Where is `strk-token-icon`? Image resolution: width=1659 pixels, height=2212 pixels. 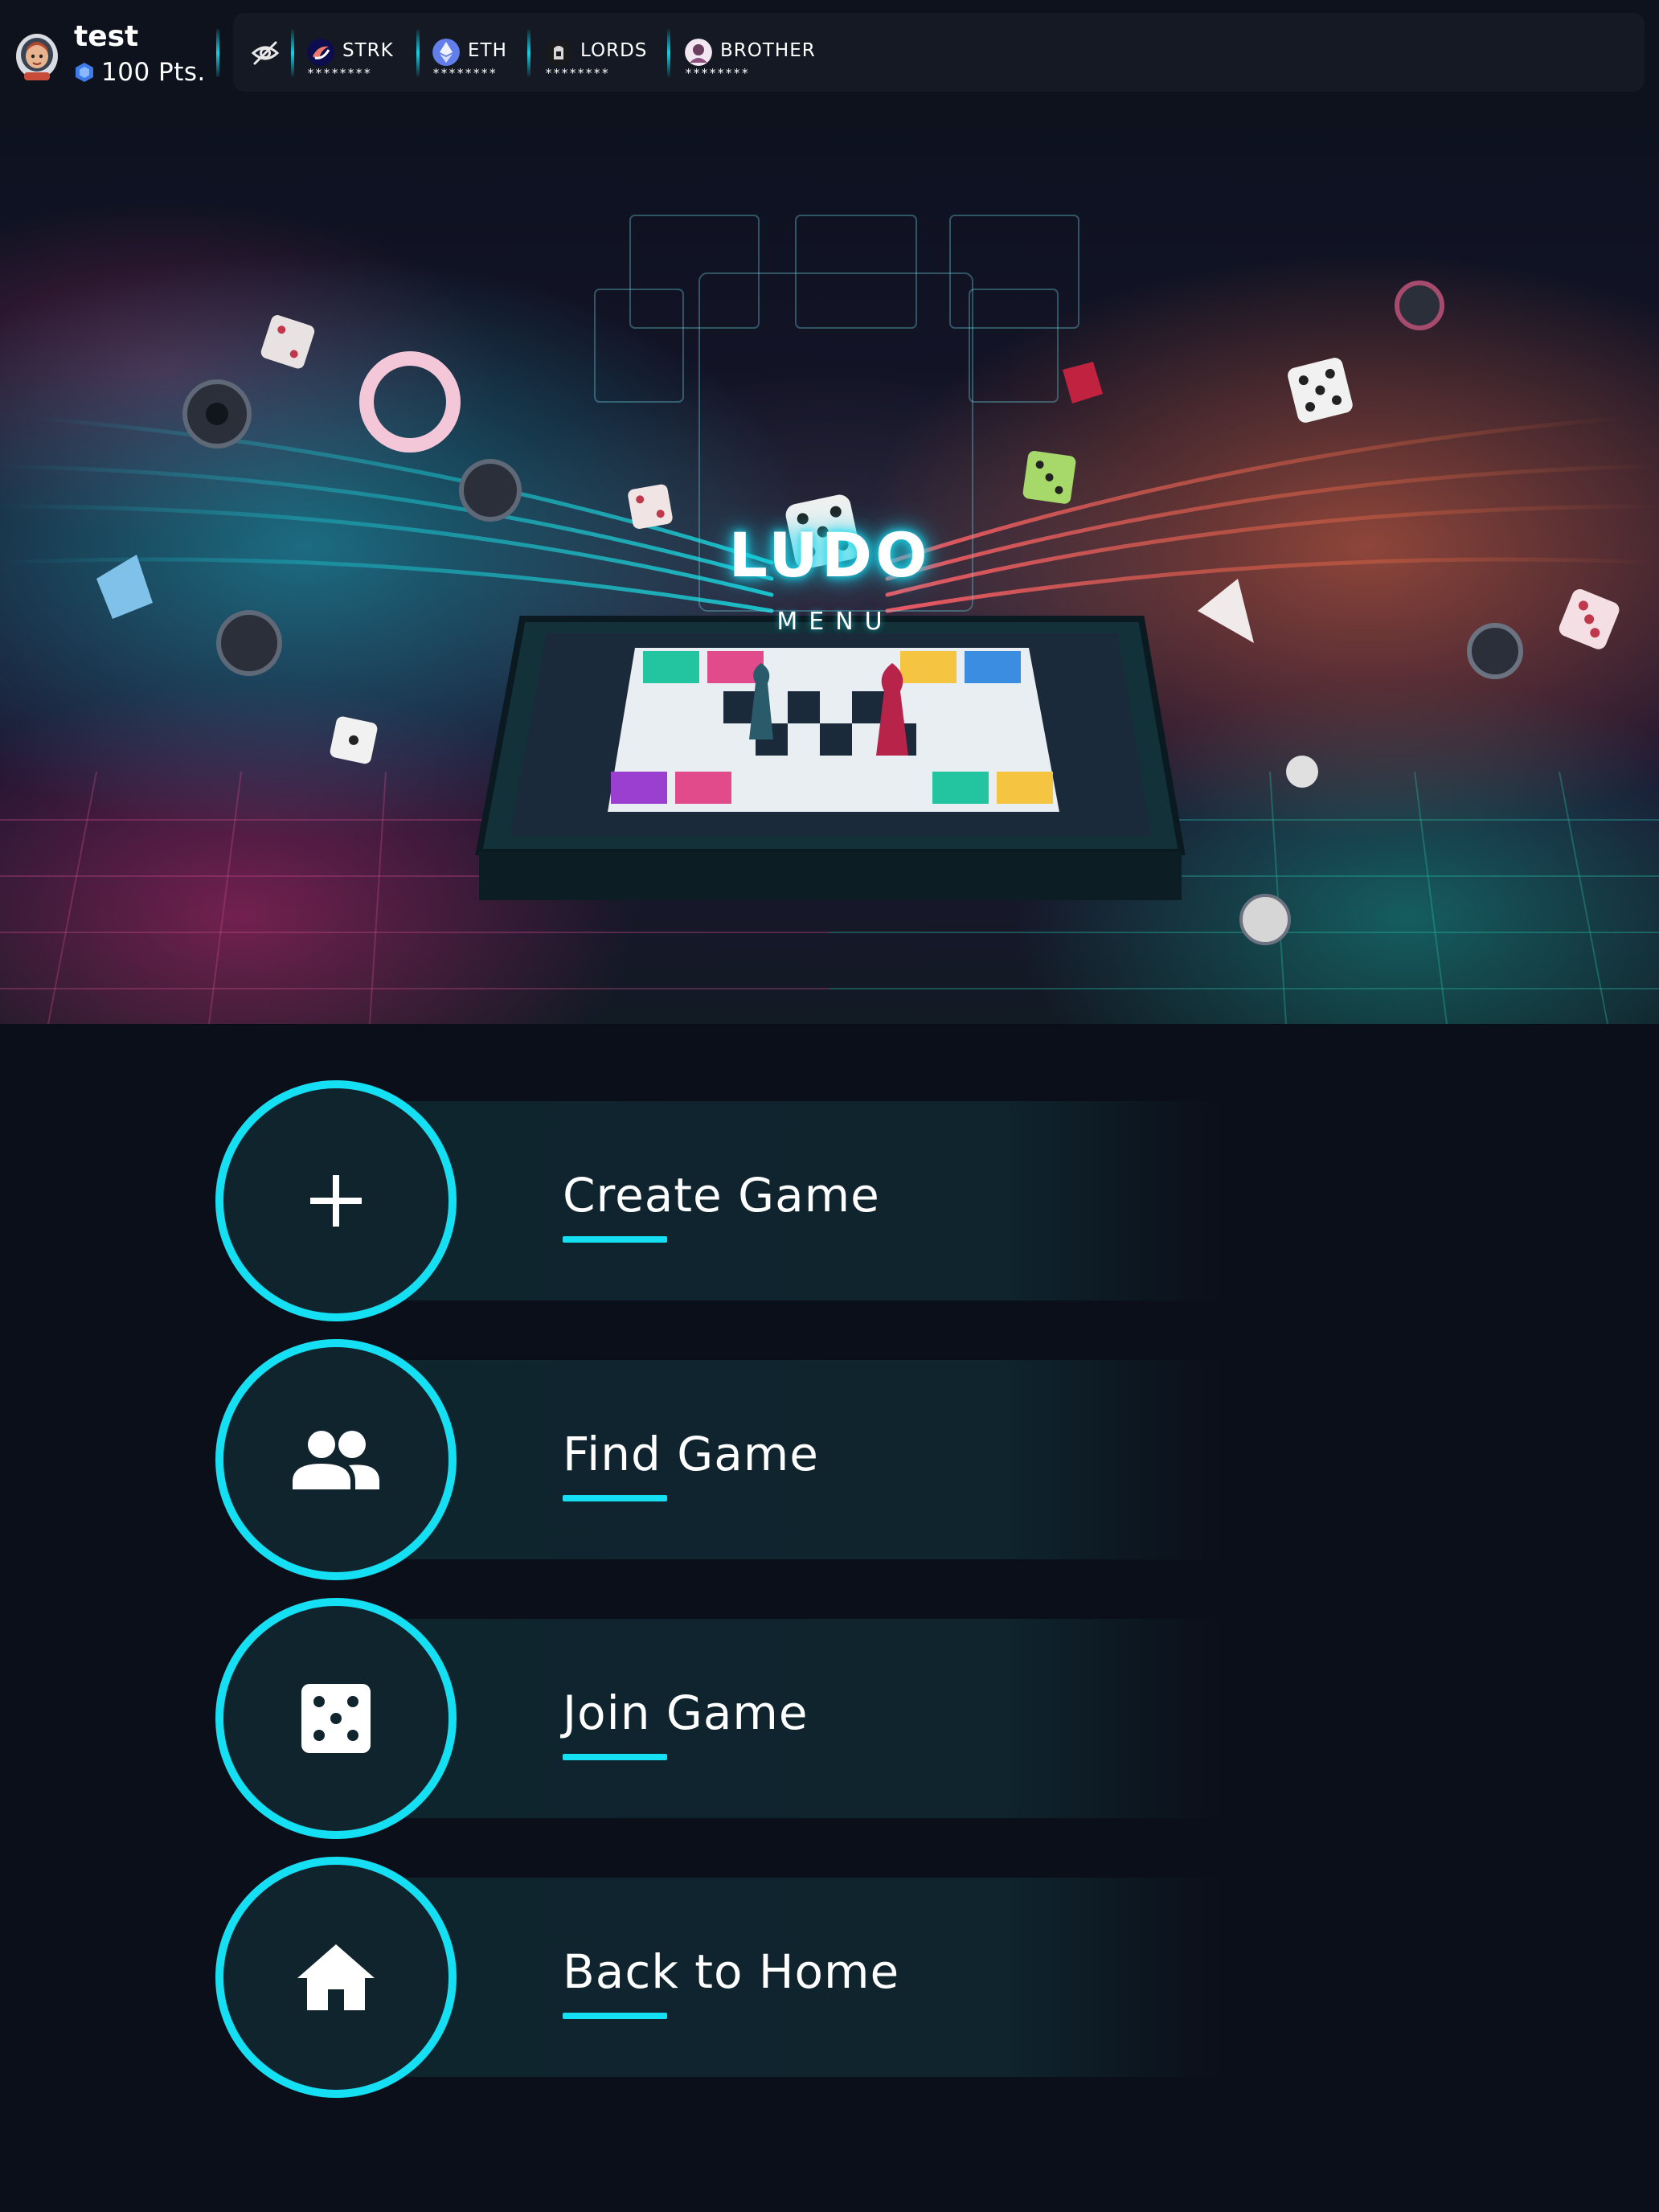 strk-token-icon is located at coordinates (320, 53).